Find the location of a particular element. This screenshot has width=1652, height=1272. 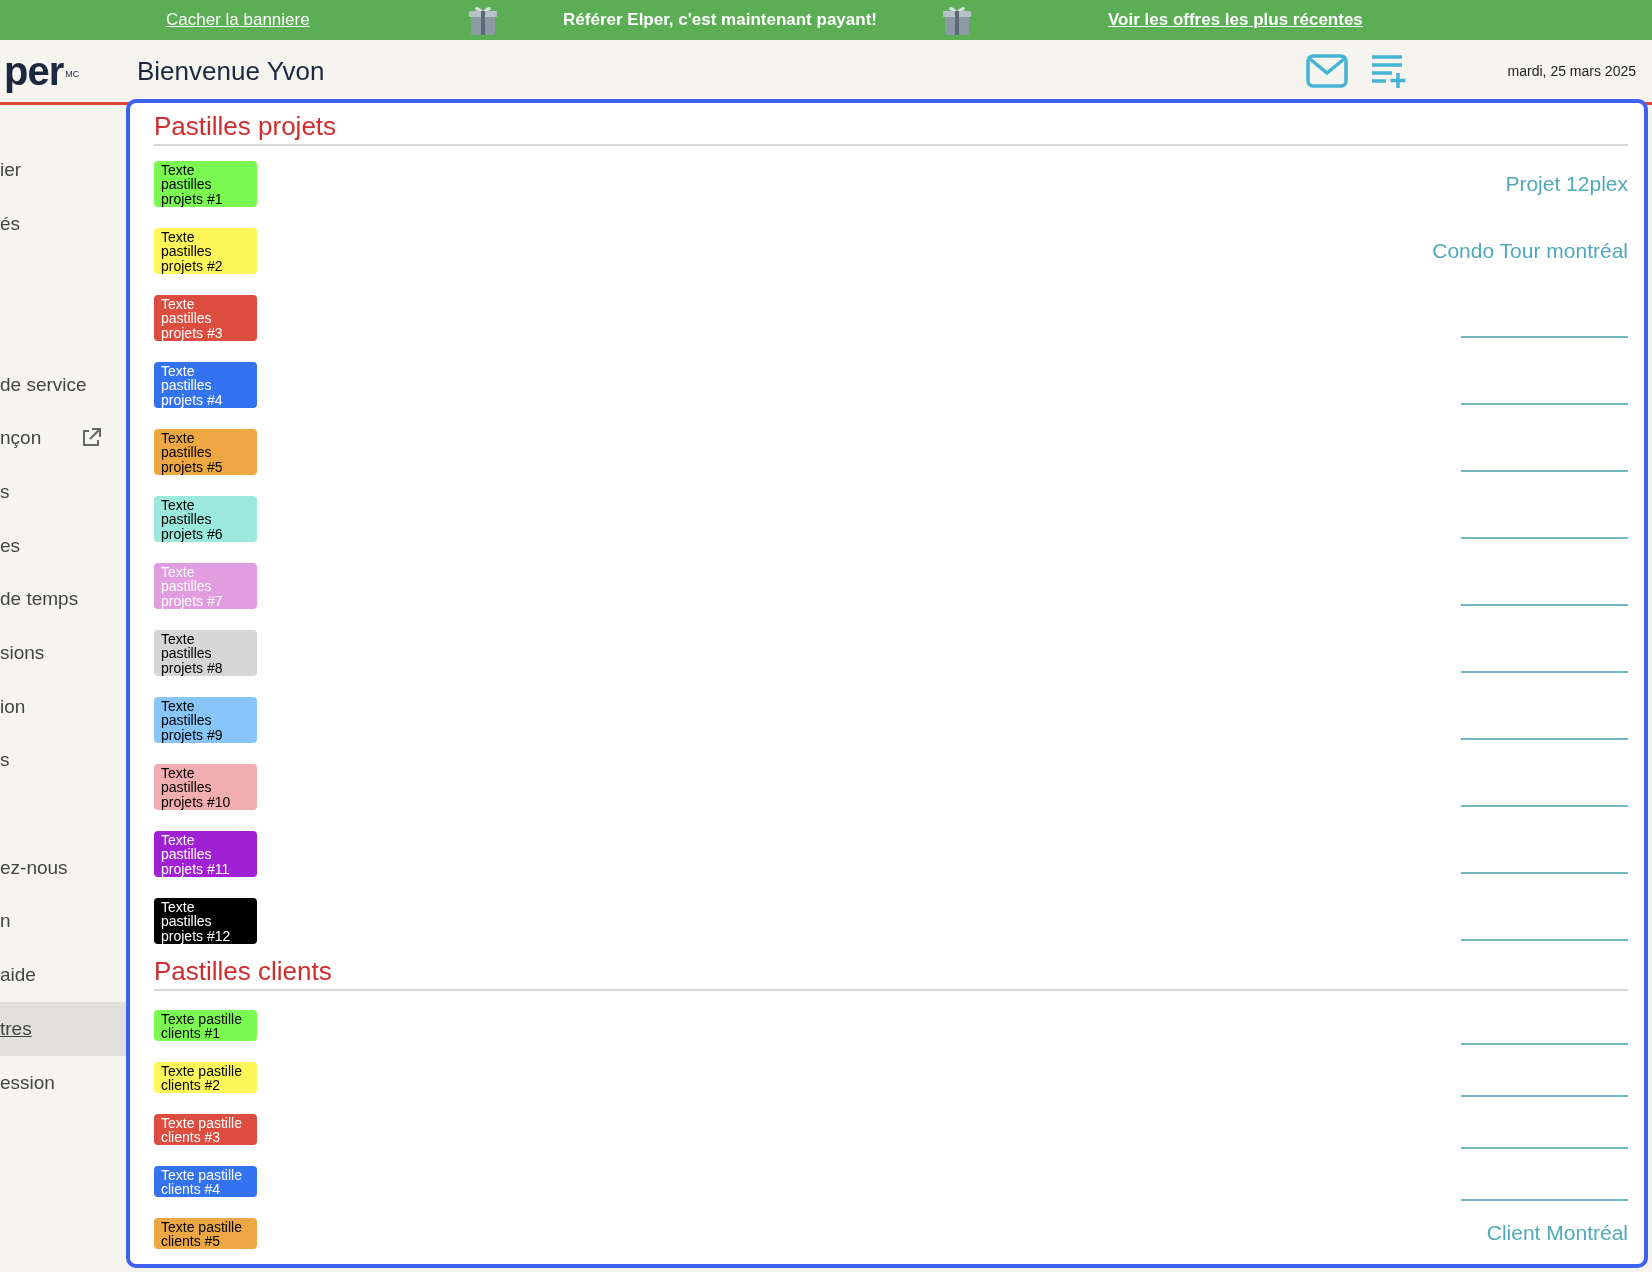

sidebar-item: es is located at coordinates (63, 545).